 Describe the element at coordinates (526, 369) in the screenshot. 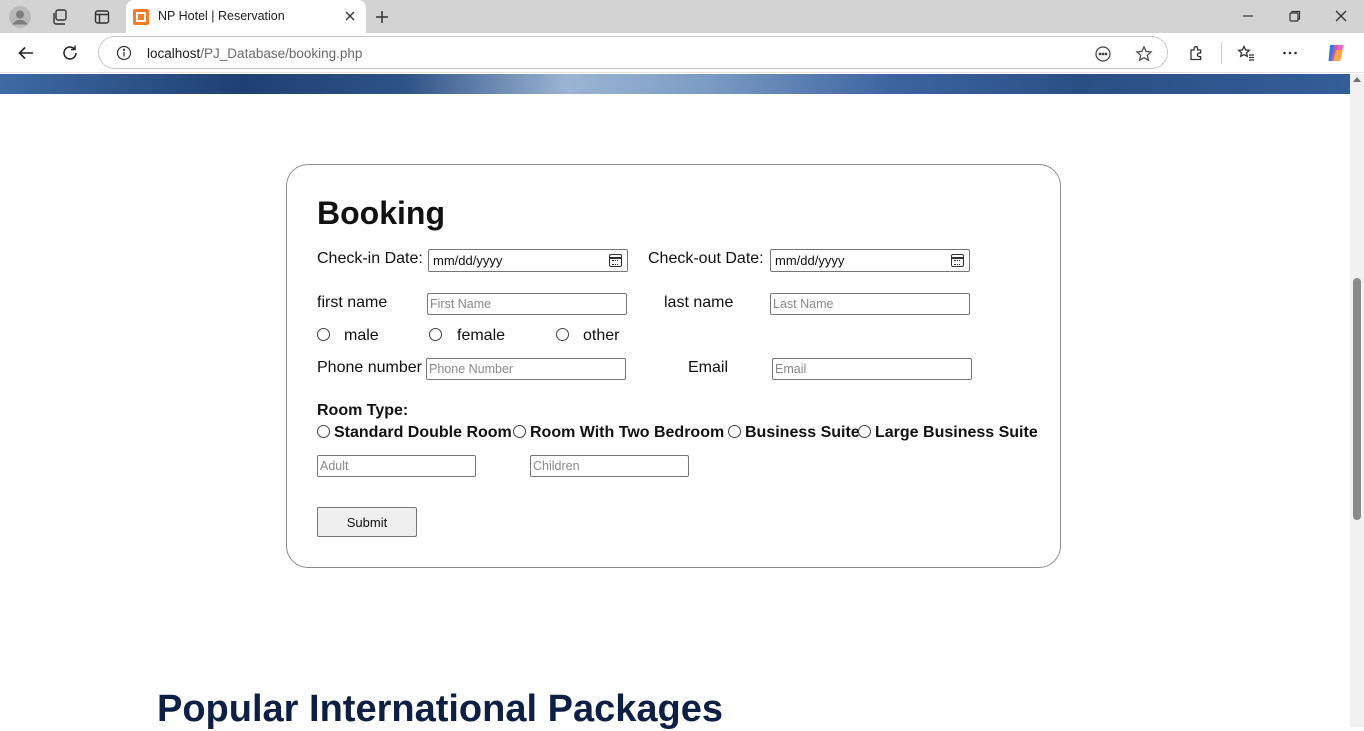

I see `phone-input` at that location.